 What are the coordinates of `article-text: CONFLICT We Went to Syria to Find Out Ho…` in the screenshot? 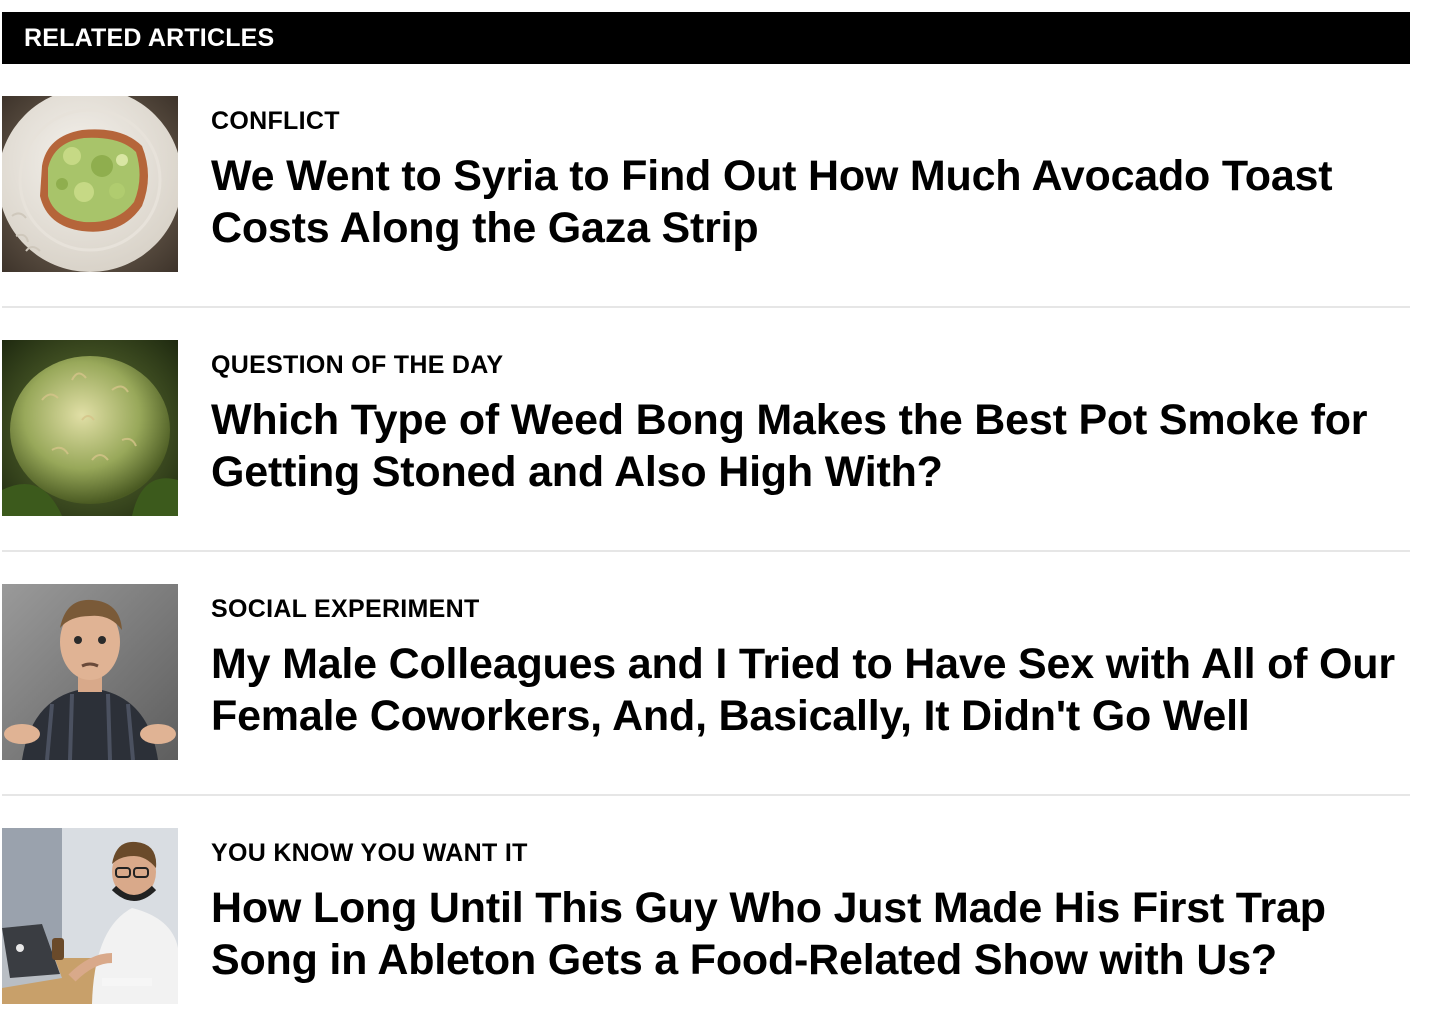 It's located at (810, 175).